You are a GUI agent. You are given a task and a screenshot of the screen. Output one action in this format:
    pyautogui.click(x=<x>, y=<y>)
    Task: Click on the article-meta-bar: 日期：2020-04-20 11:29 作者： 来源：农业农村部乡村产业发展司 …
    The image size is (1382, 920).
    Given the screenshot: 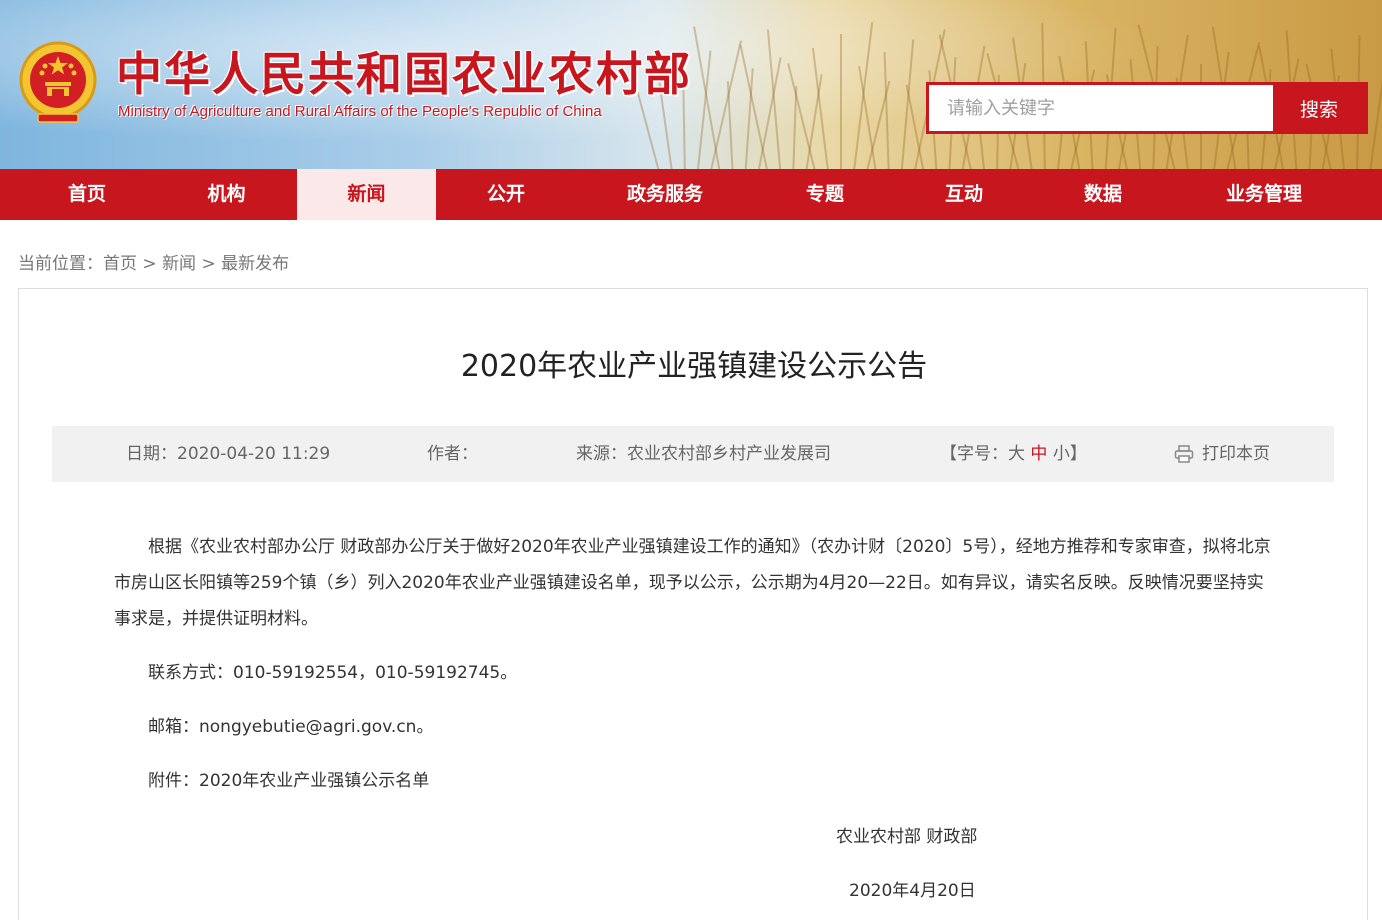 What is the action you would take?
    pyautogui.click(x=693, y=454)
    